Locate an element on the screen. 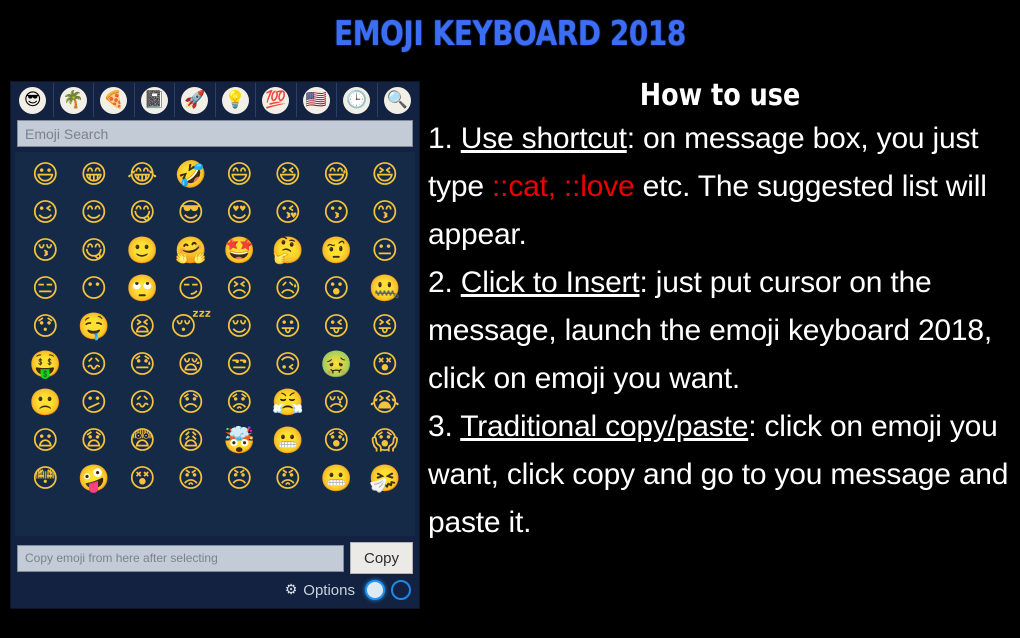 This screenshot has height=638, width=1020. emoji-cell: 😧 is located at coordinates (94, 441).